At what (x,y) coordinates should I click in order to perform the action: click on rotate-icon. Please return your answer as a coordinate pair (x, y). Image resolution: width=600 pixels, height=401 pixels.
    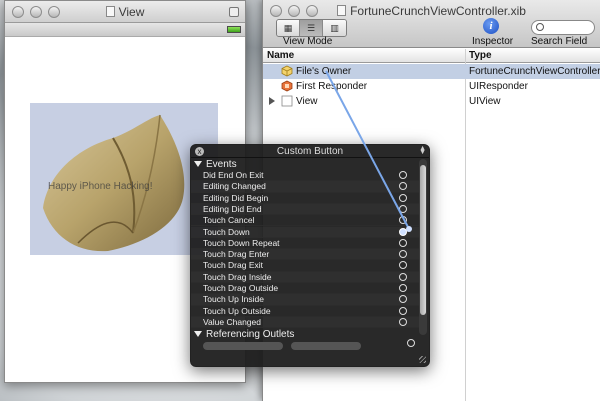
    Looking at the image, I should click on (234, 12).